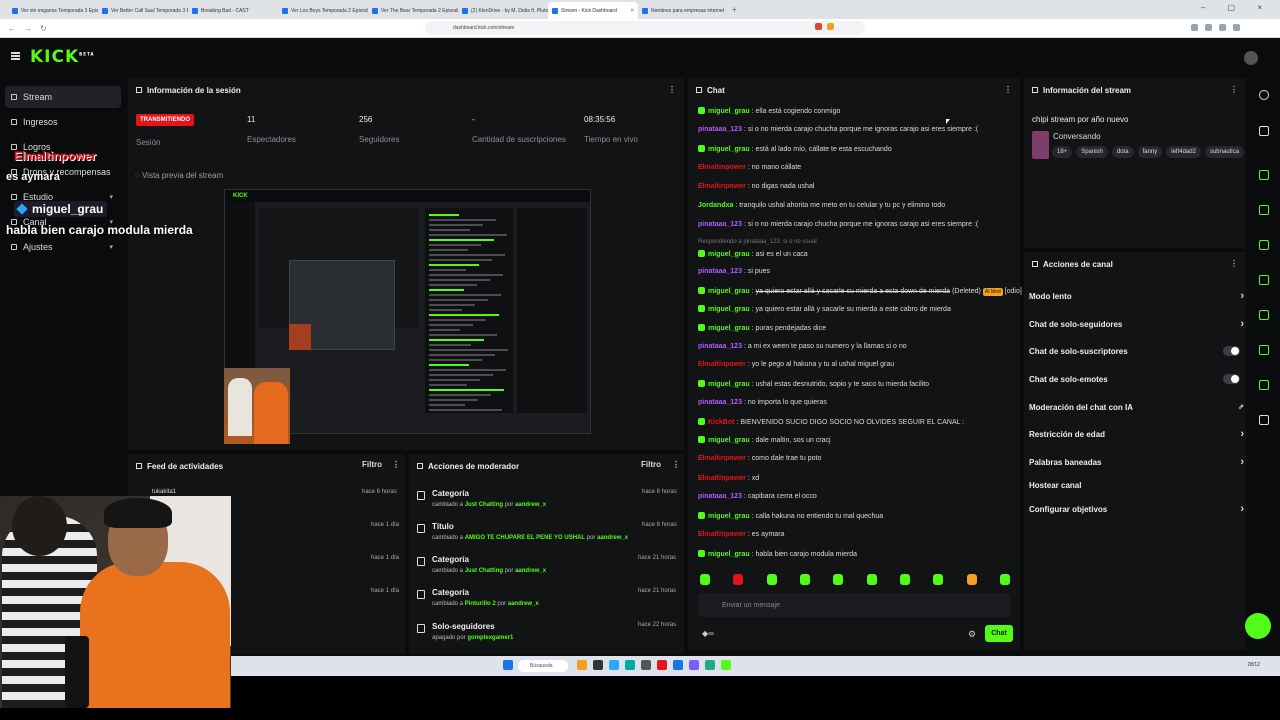  I want to click on more-icon: ⋮, so click(672, 89).